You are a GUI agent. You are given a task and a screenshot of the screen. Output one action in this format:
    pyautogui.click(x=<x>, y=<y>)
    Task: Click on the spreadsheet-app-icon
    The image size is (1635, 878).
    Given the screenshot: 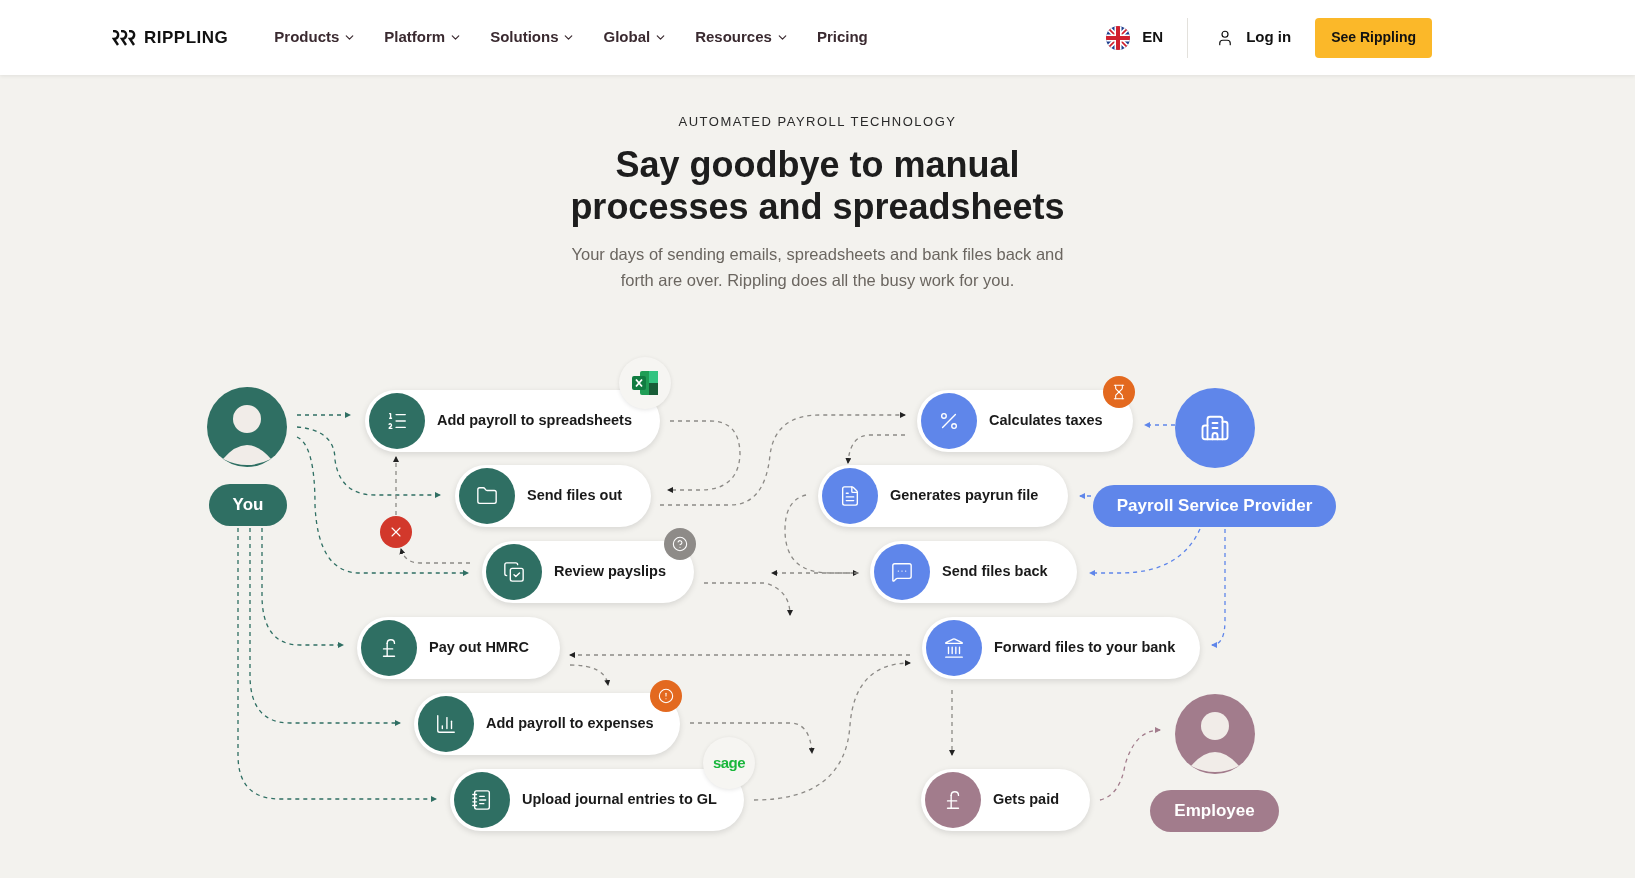 What is the action you would take?
    pyautogui.click(x=645, y=383)
    